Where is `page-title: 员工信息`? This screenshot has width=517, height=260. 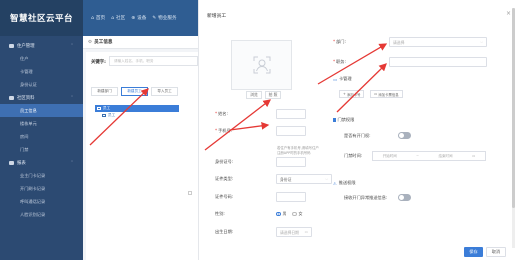
page-title: 员工信息 is located at coordinates (103, 42).